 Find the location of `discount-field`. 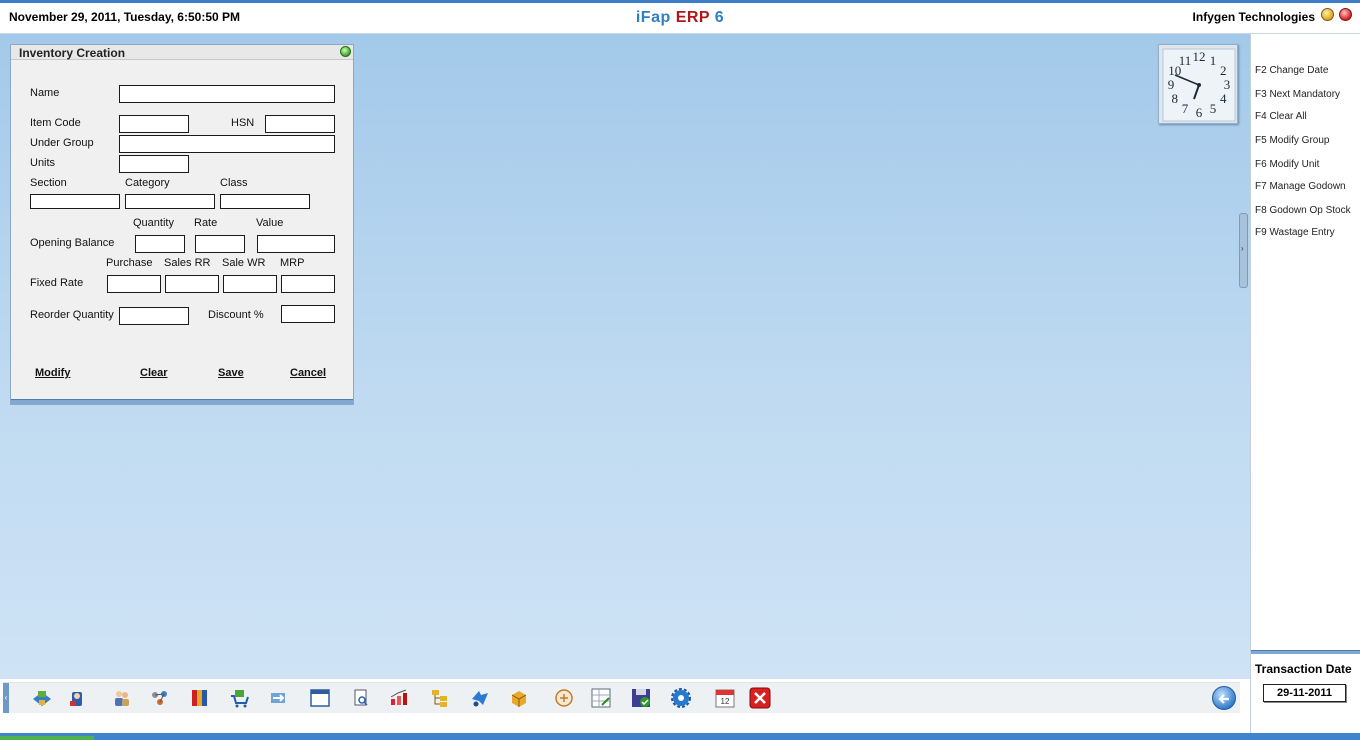

discount-field is located at coordinates (308, 314).